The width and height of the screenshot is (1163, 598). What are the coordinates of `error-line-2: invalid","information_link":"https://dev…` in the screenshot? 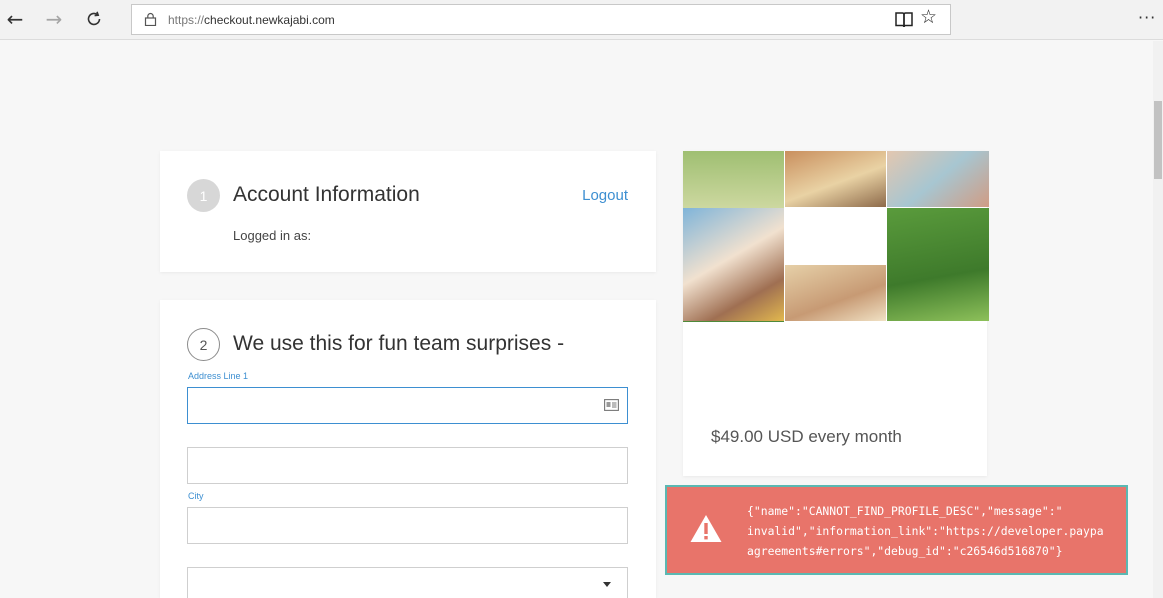 It's located at (925, 531).